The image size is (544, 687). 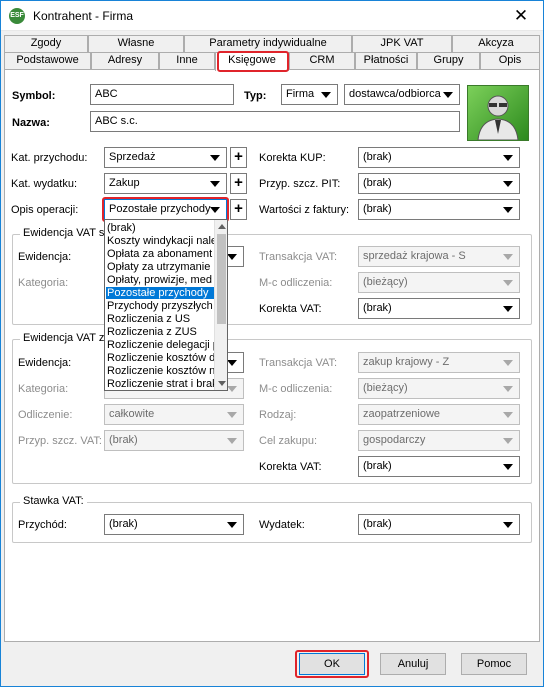 I want to click on symbol-label: Symbol:, so click(x=34, y=96).